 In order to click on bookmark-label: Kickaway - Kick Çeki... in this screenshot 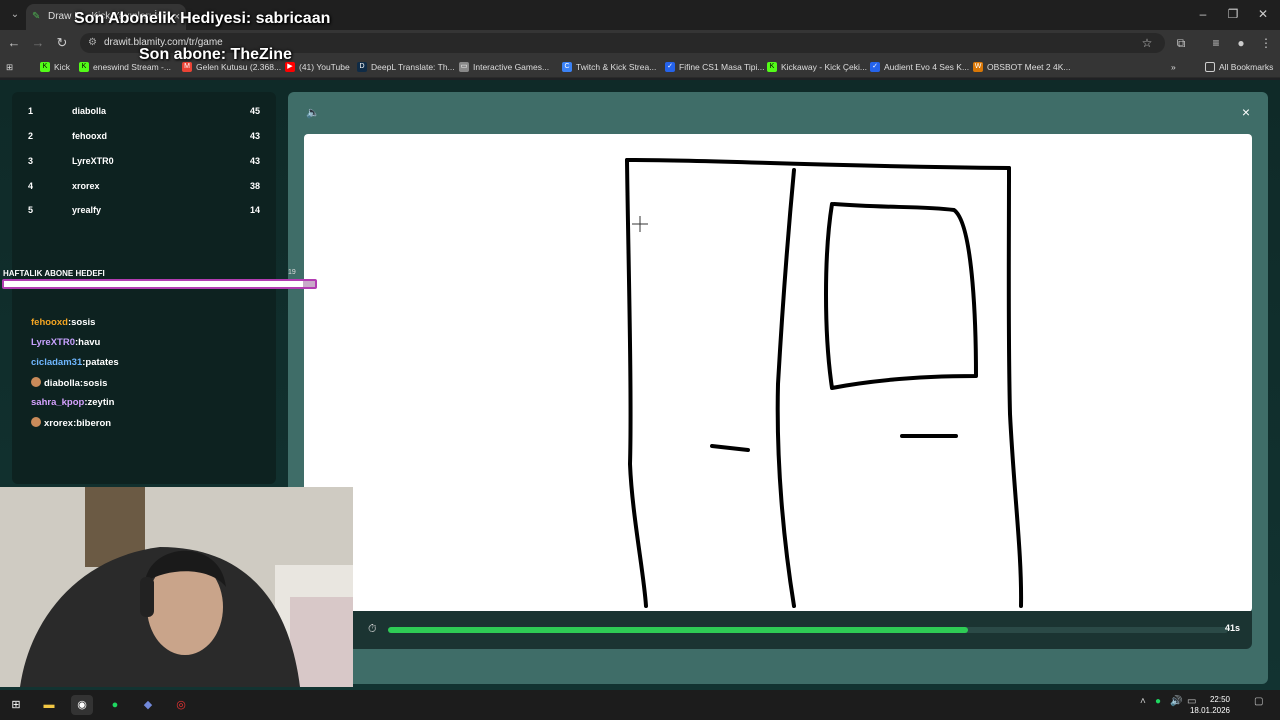, I will do `click(824, 67)`.